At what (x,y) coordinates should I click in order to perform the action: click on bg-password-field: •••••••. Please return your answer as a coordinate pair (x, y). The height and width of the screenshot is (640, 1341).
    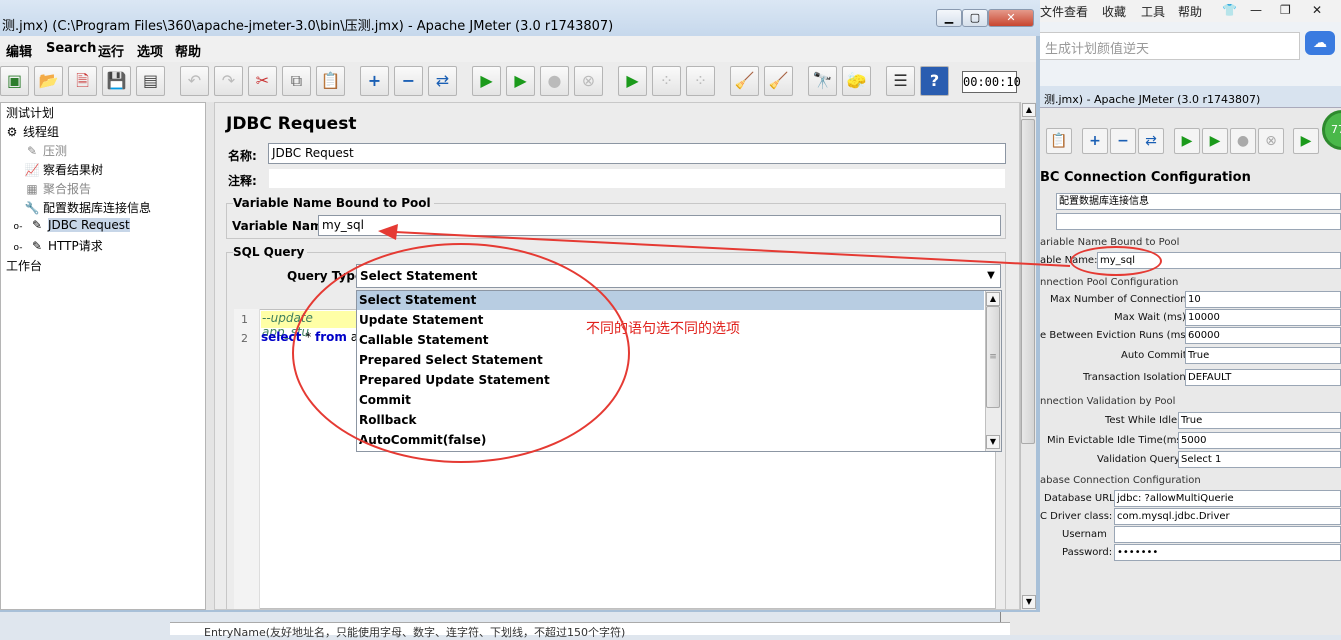
    Looking at the image, I should click on (1227, 552).